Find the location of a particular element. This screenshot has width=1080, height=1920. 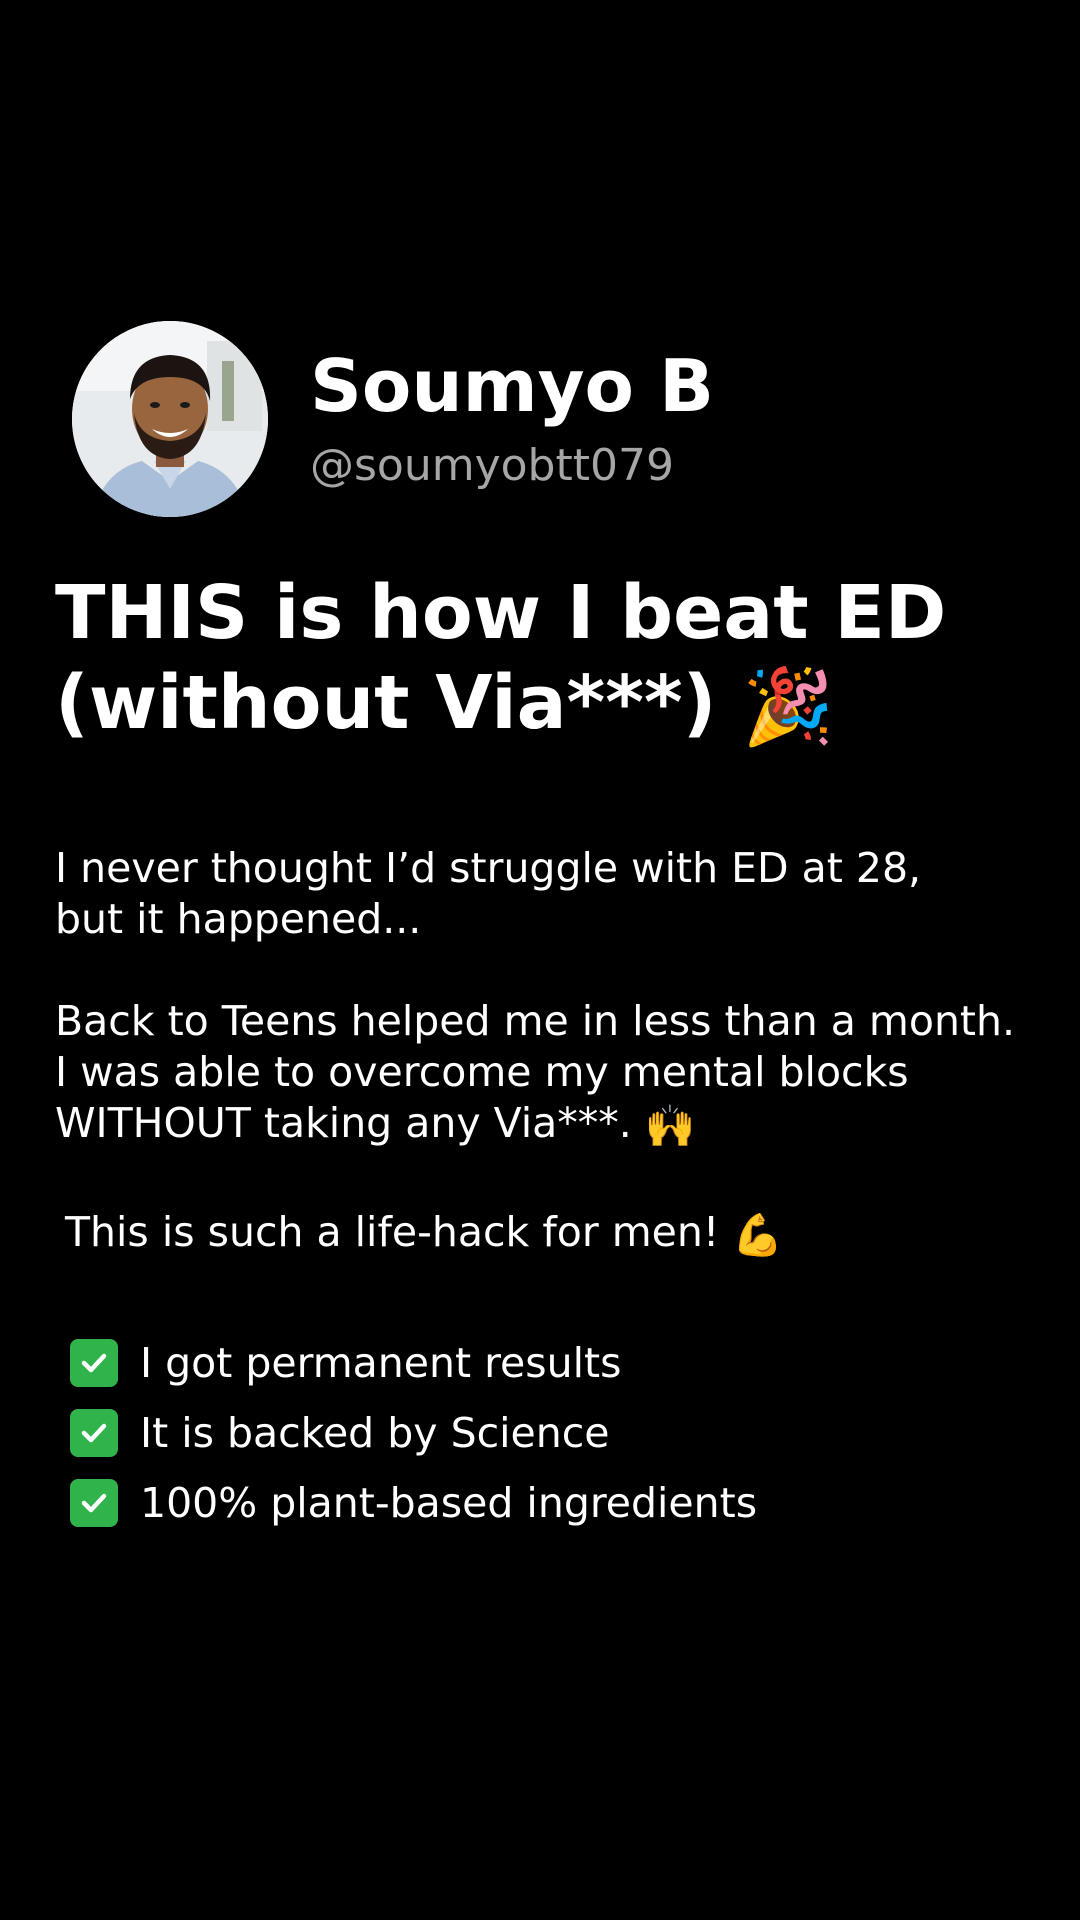

checklist-item: I got permanent results is located at coordinates (413, 1363).